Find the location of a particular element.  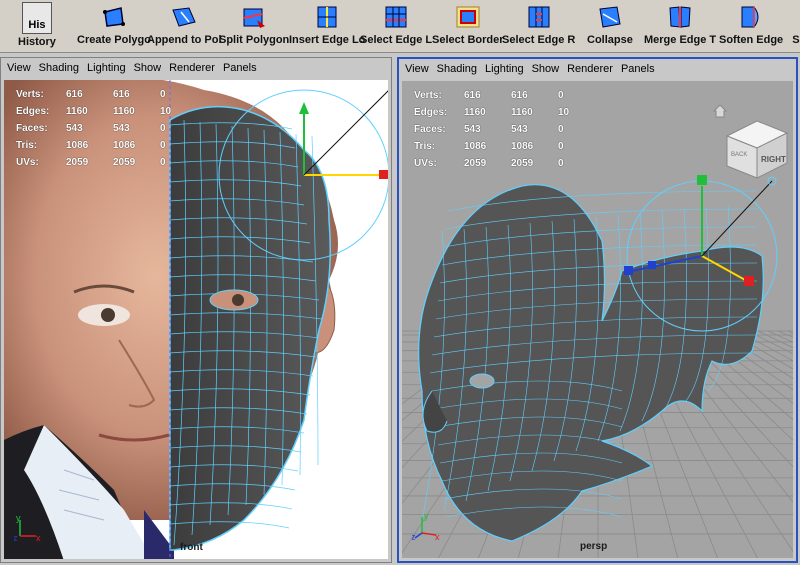

merge-edge-icon is located at coordinates (680, 17).